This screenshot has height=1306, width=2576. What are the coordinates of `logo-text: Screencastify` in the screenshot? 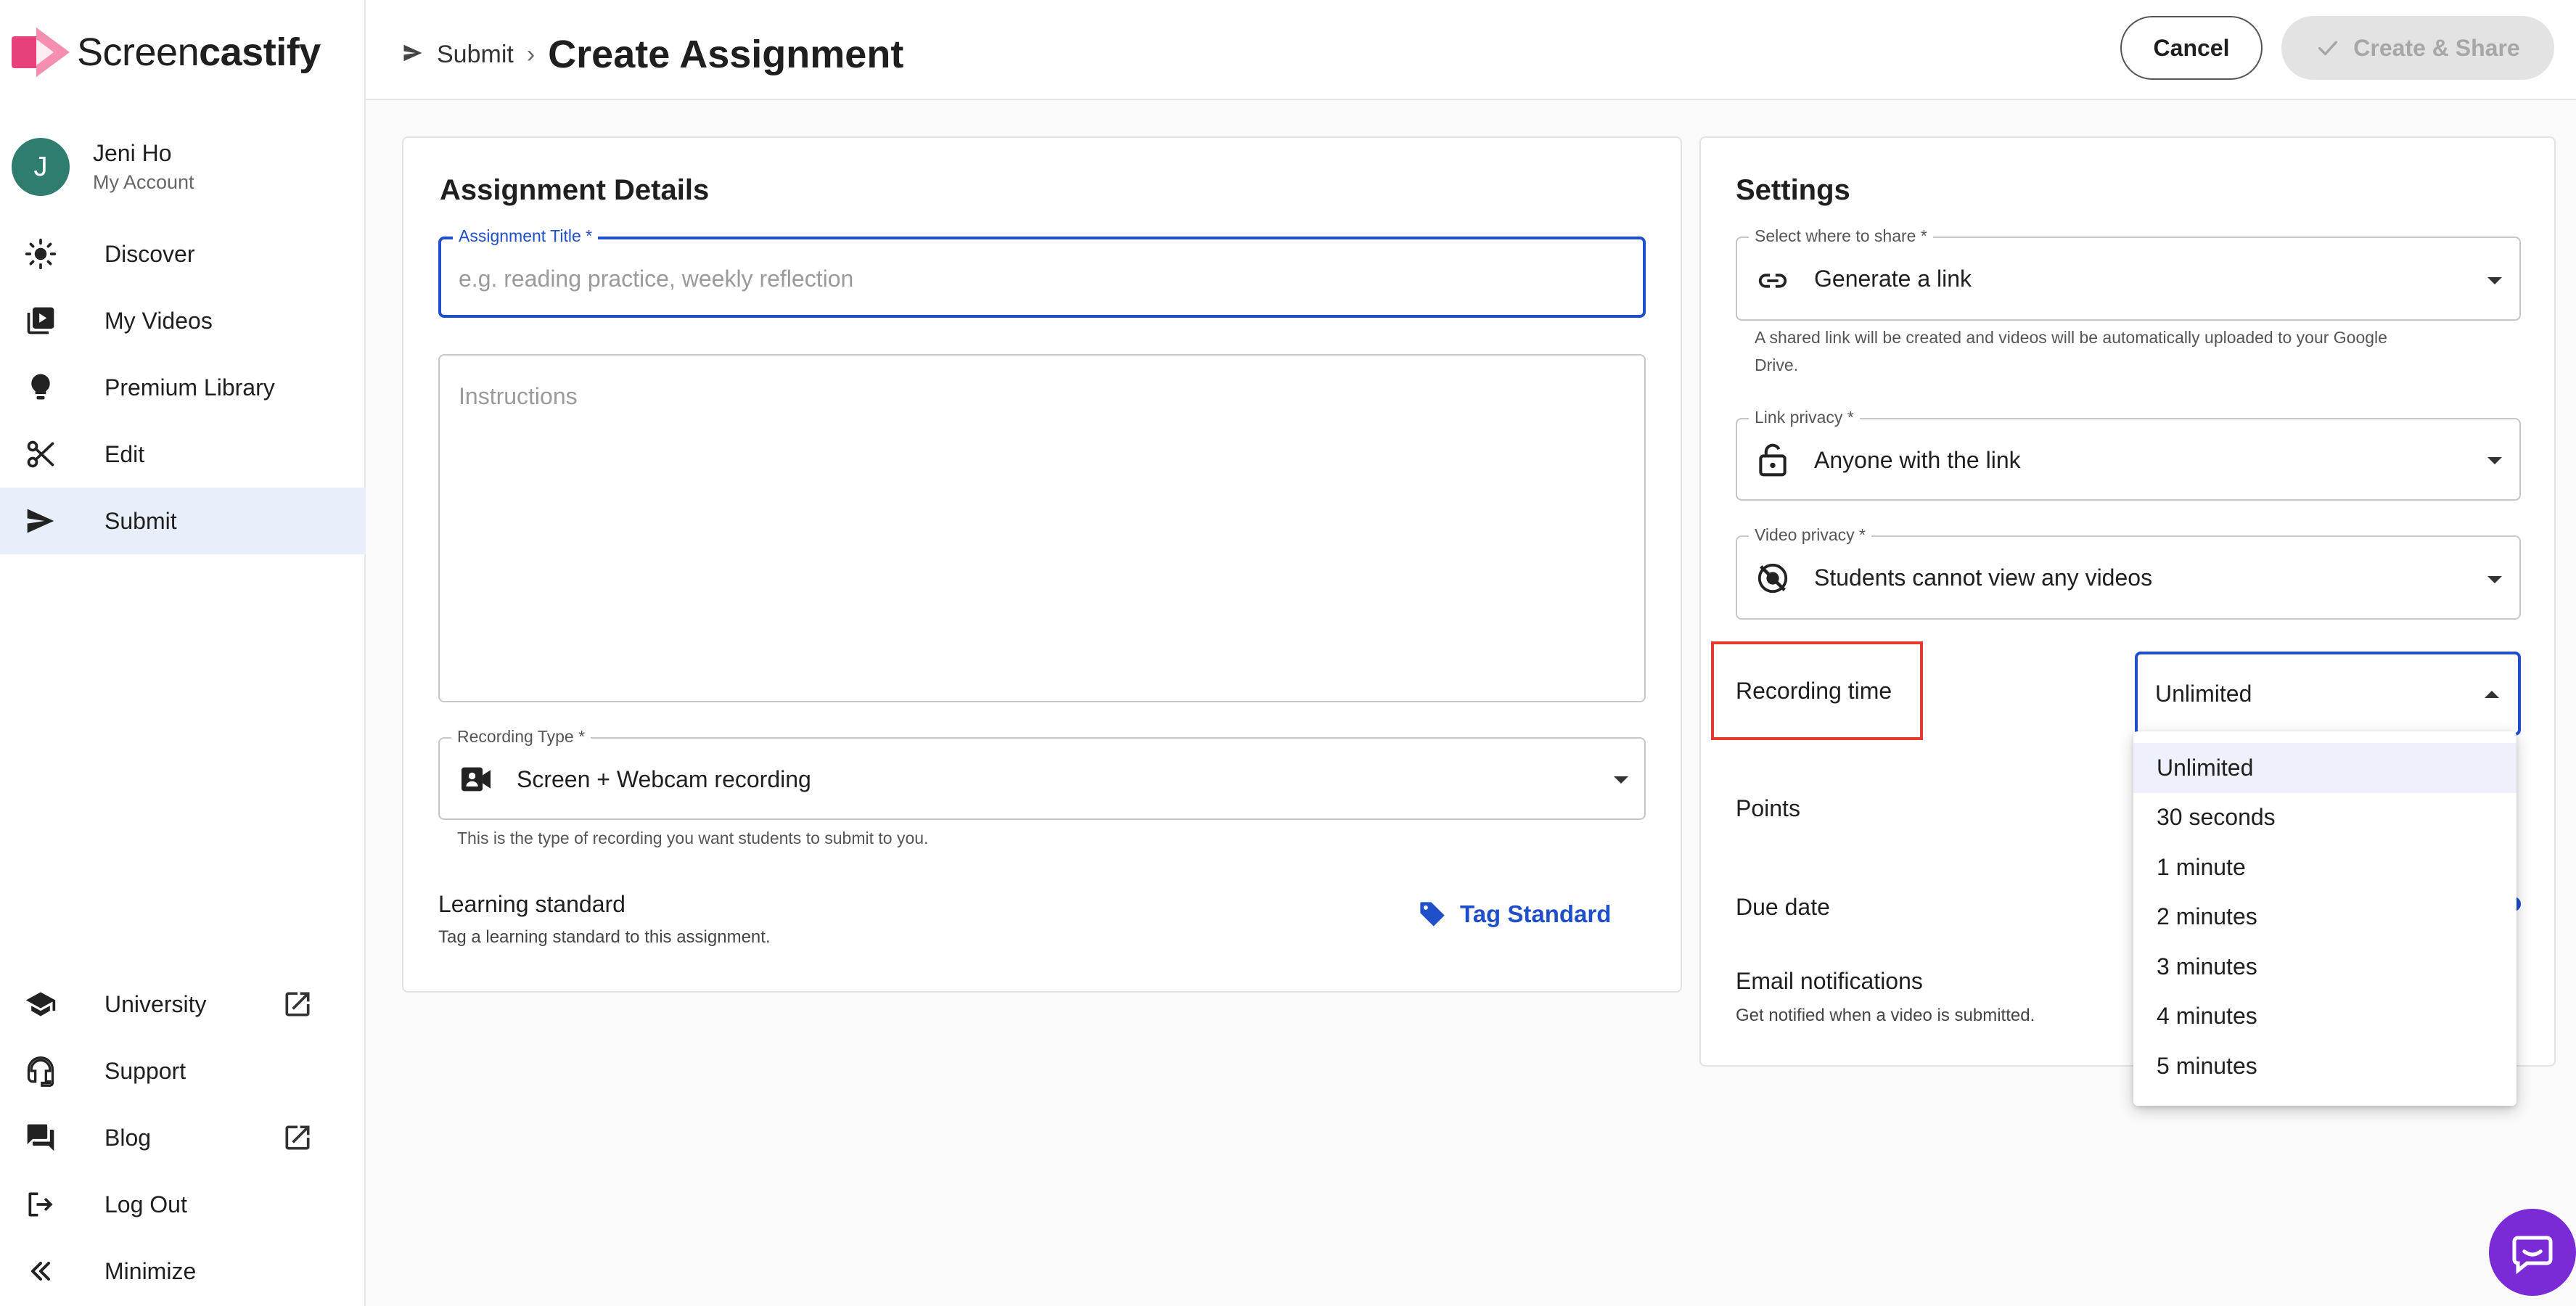 It's located at (199, 52).